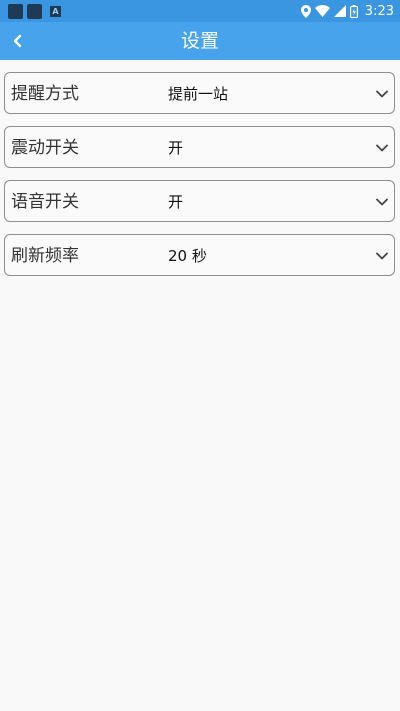  I want to click on signal-icon, so click(339, 11).